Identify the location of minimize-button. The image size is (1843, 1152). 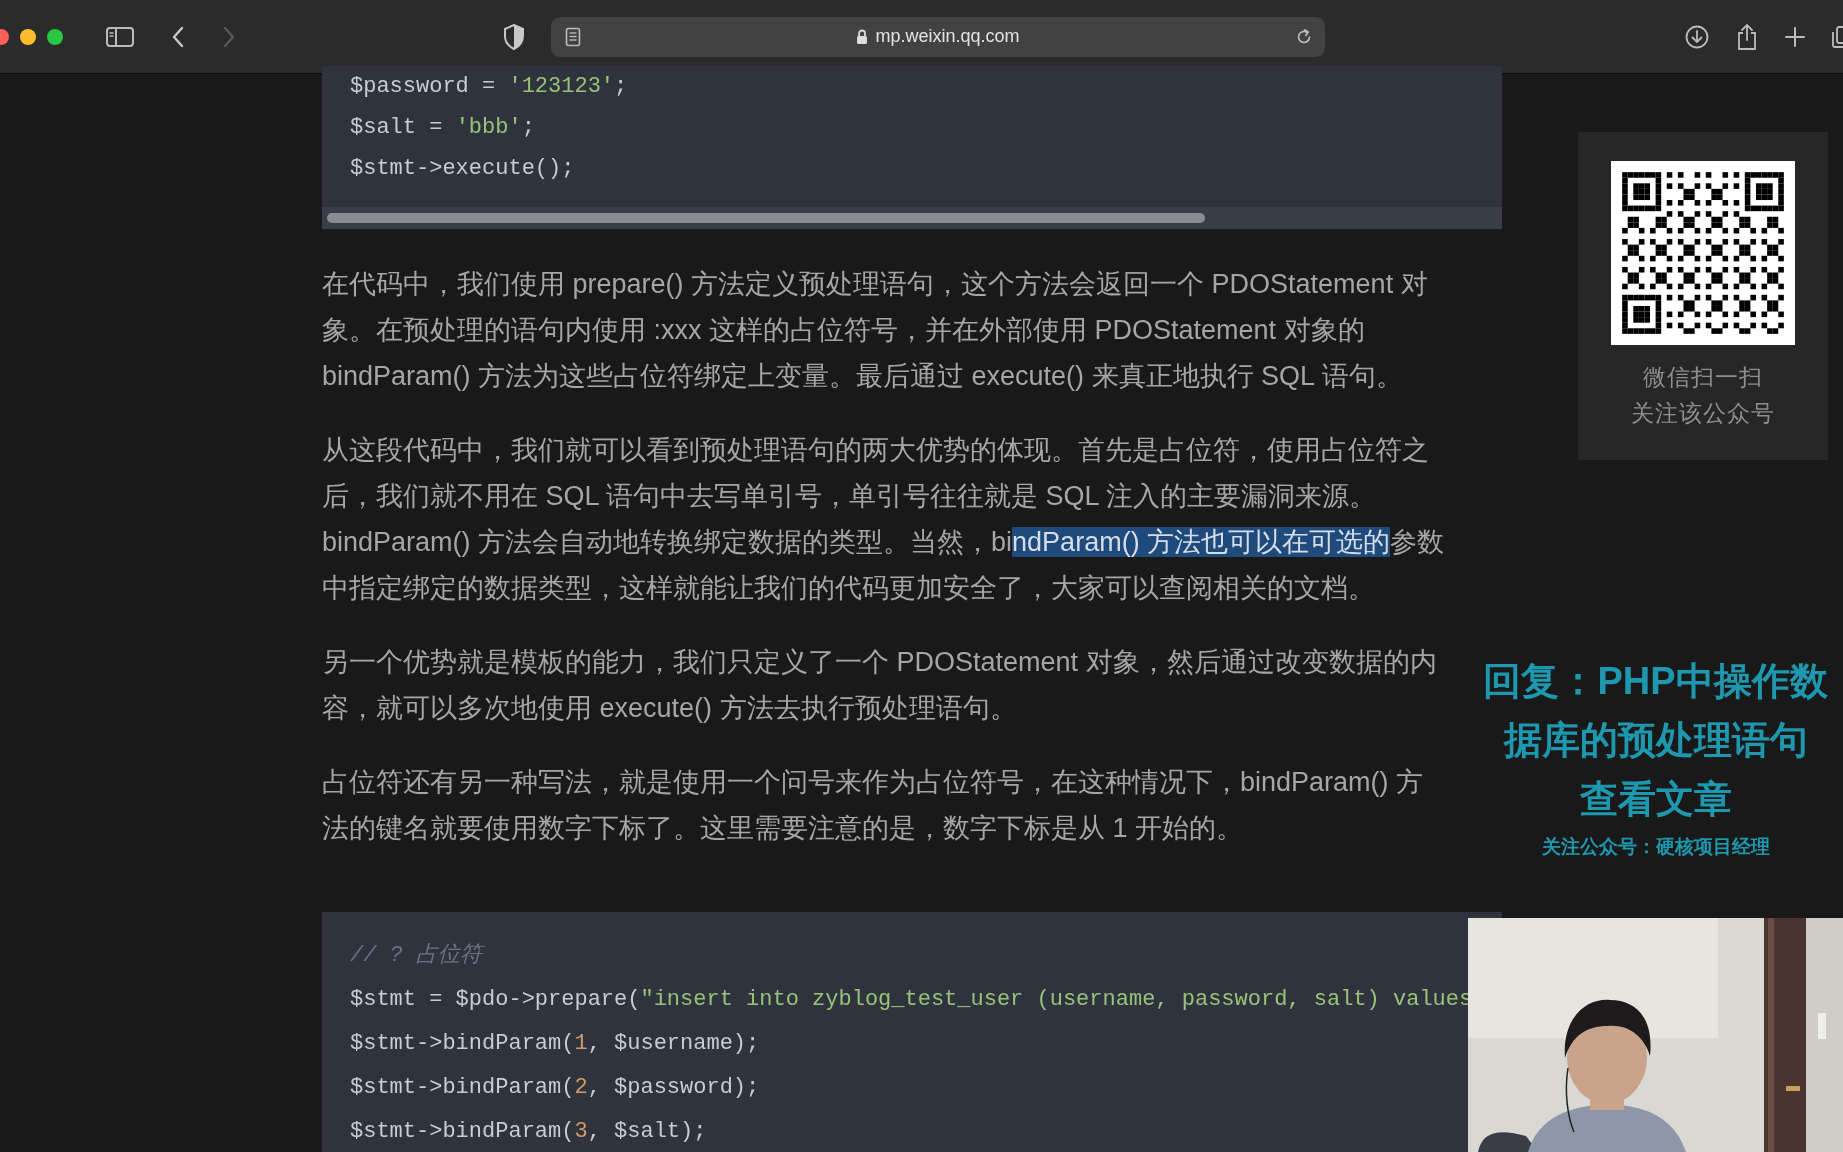
(28, 36).